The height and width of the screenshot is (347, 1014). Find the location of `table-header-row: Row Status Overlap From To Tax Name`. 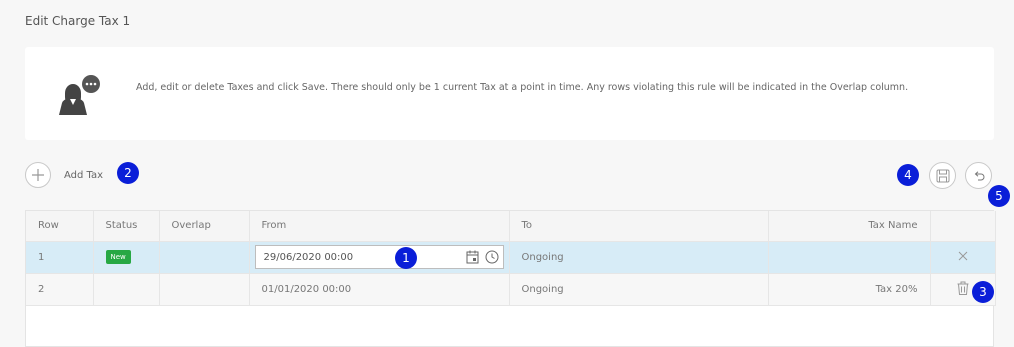

table-header-row: Row Status Overlap From To Tax Name is located at coordinates (511, 226).